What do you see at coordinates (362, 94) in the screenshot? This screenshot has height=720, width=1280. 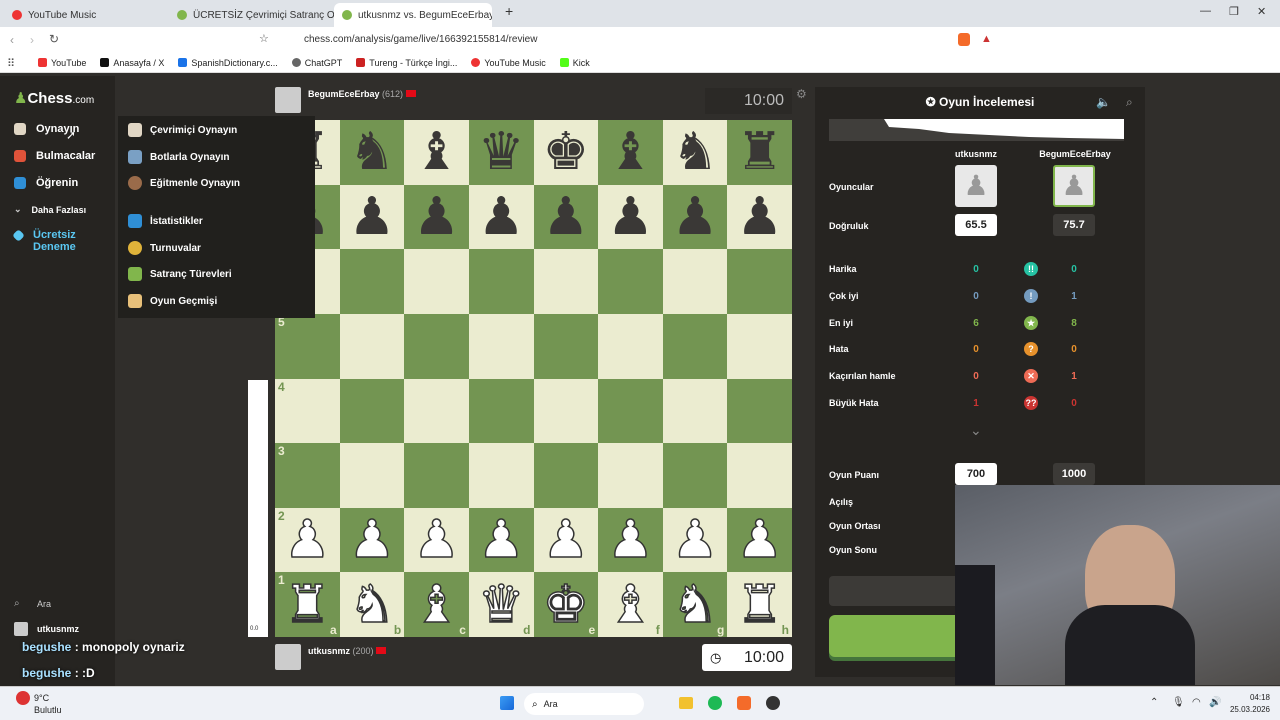 I see `top-player-name: BegumEceErbay (612)` at bounding box center [362, 94].